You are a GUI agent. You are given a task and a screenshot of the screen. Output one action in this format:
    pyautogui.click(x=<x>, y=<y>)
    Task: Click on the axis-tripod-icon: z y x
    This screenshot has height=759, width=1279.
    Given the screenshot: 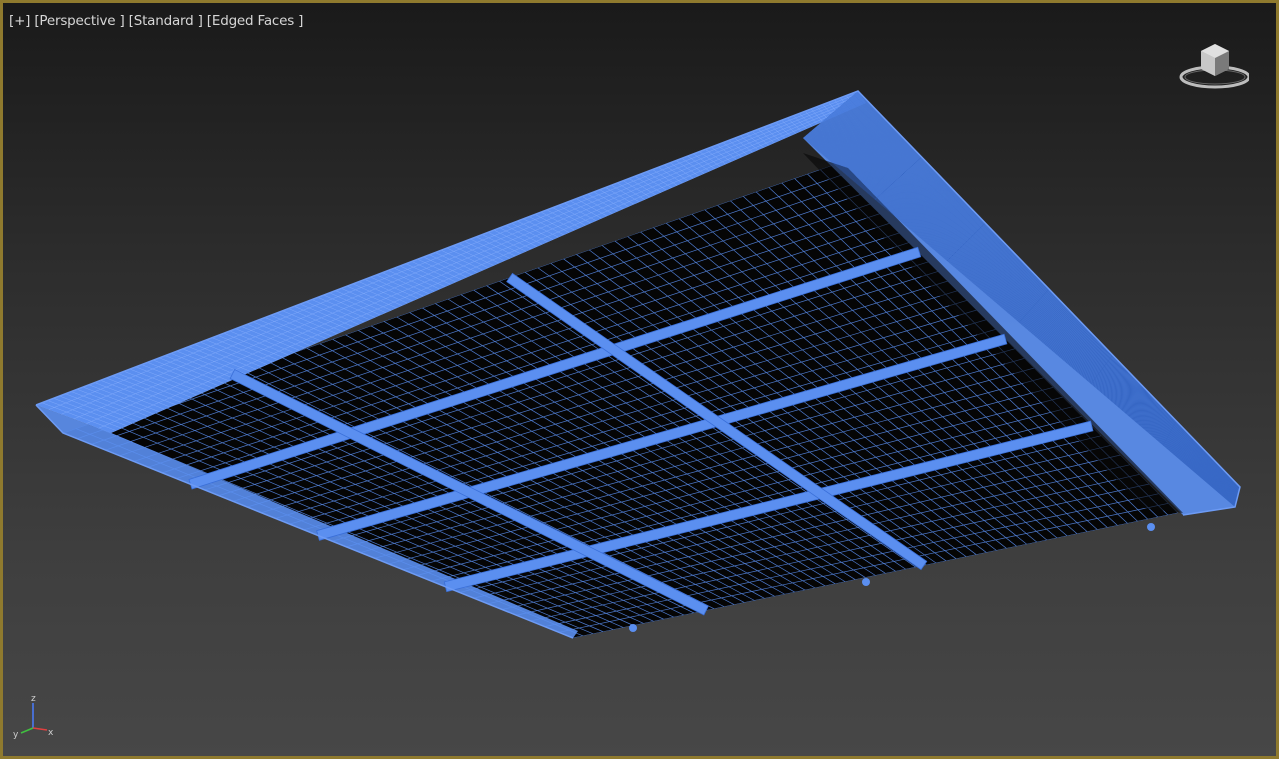 What is the action you would take?
    pyautogui.click(x=33, y=716)
    